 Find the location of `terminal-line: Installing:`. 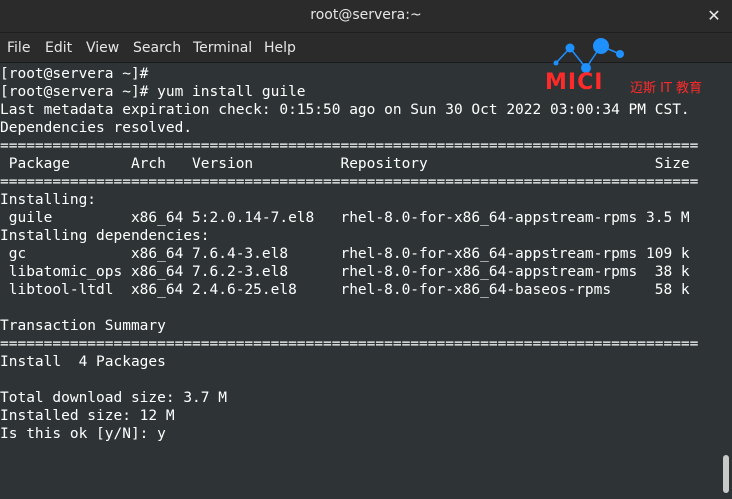

terminal-line: Installing: is located at coordinates (48, 200).